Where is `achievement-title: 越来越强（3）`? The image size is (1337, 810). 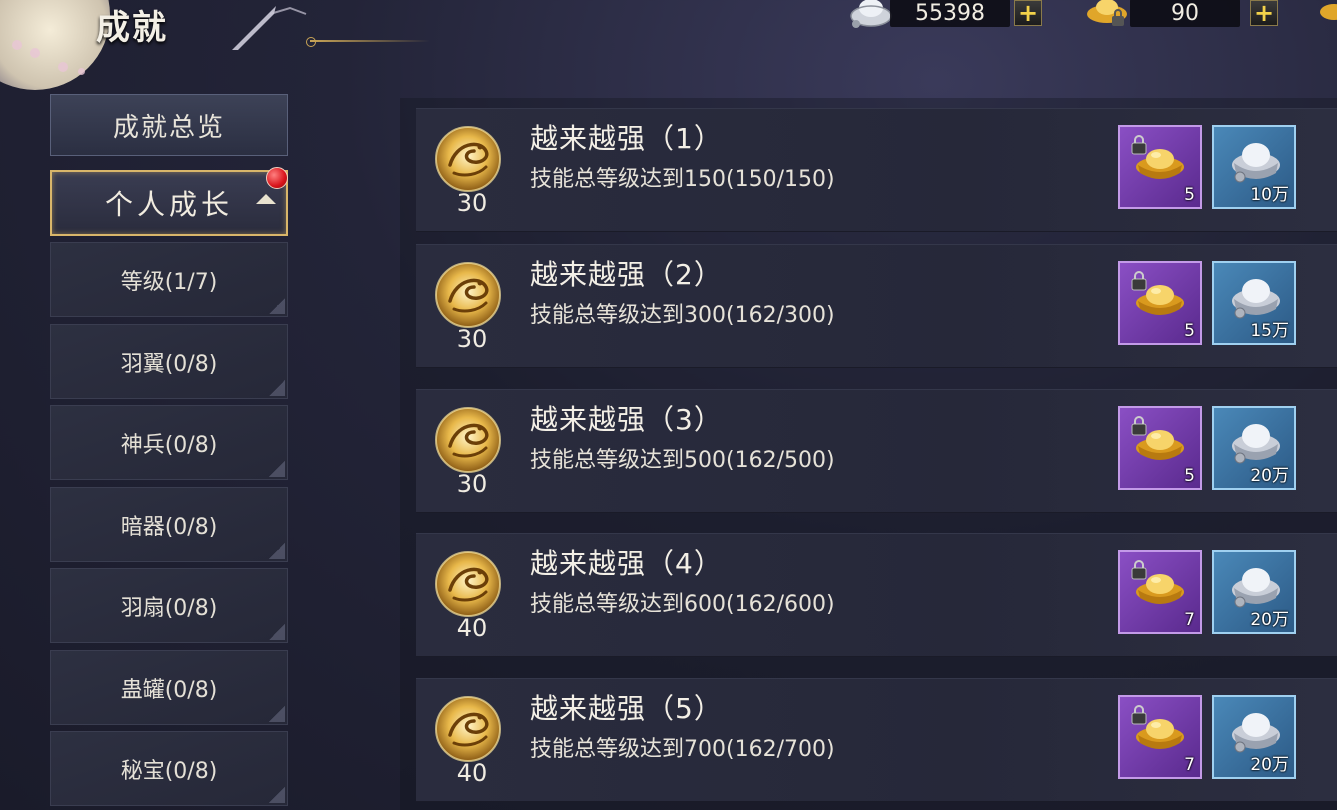
achievement-title: 越来越强（3） is located at coordinates (626, 419).